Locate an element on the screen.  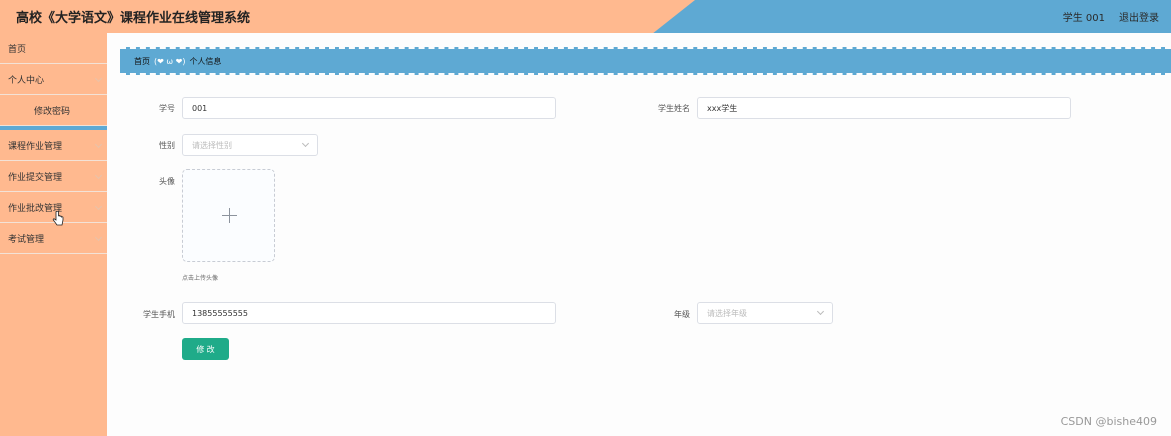
sidebar-item-course-assignment: 课程作业管理 is located at coordinates (53, 145).